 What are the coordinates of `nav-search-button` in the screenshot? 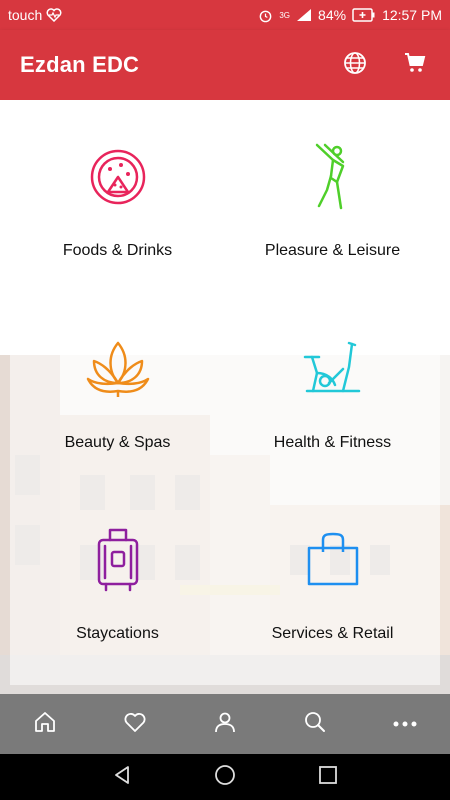 It's located at (315, 724).